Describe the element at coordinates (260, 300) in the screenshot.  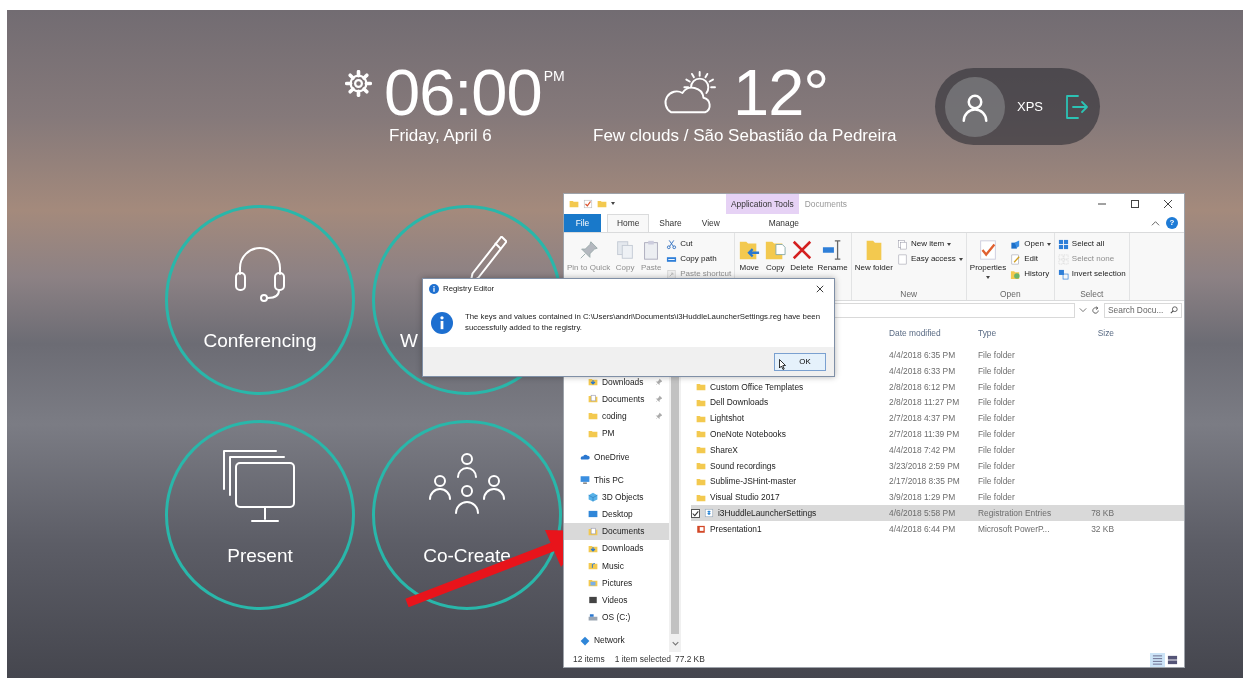
I see `launcher-button: Conferencing` at that location.